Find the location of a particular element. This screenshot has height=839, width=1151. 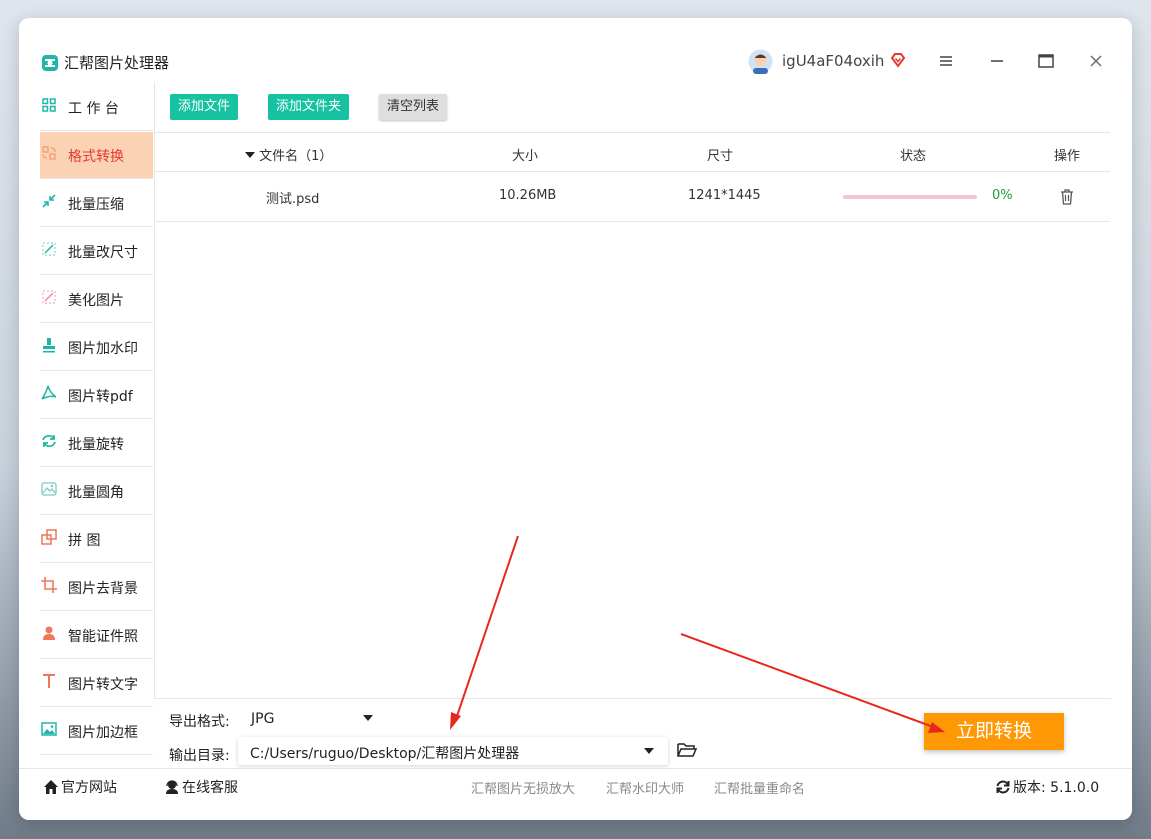

online-service-link: 在线客服 is located at coordinates (201, 787).